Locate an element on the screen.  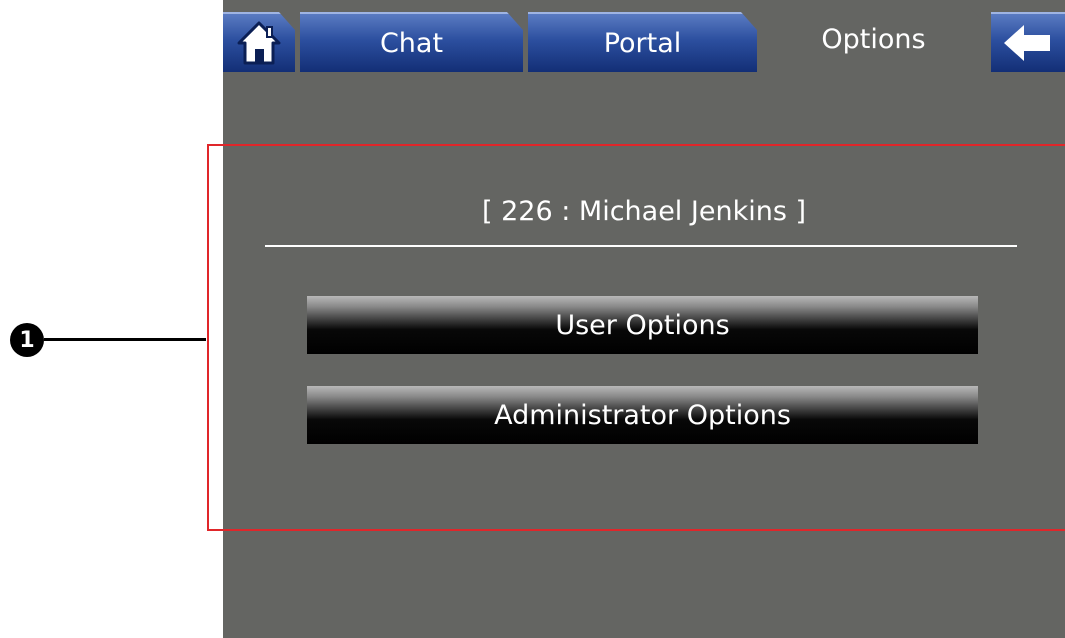
back-button is located at coordinates (1028, 42).